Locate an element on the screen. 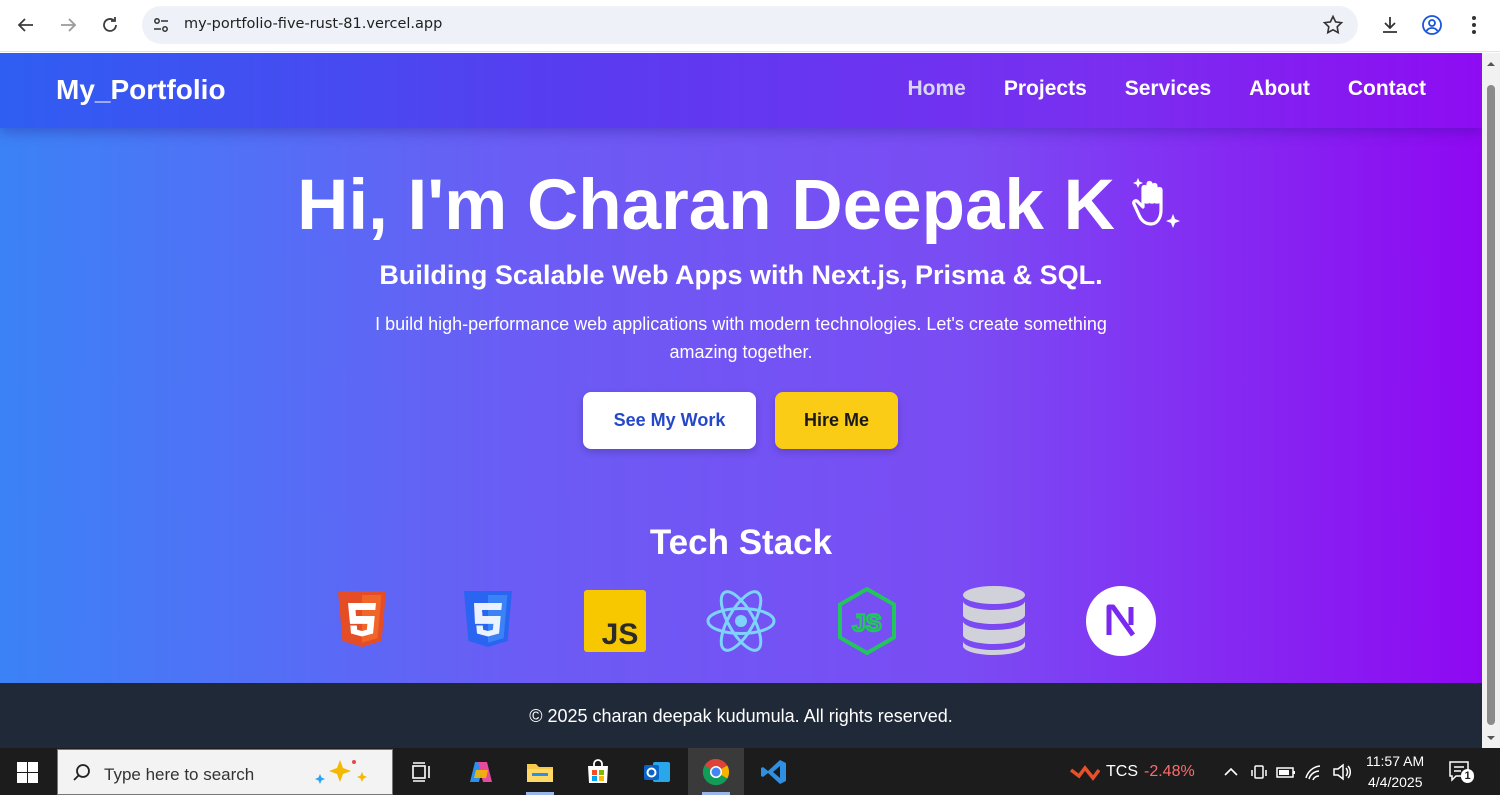 Image resolution: width=1500 pixels, height=795 pixels. bookmark-star-icon is located at coordinates (1333, 25).